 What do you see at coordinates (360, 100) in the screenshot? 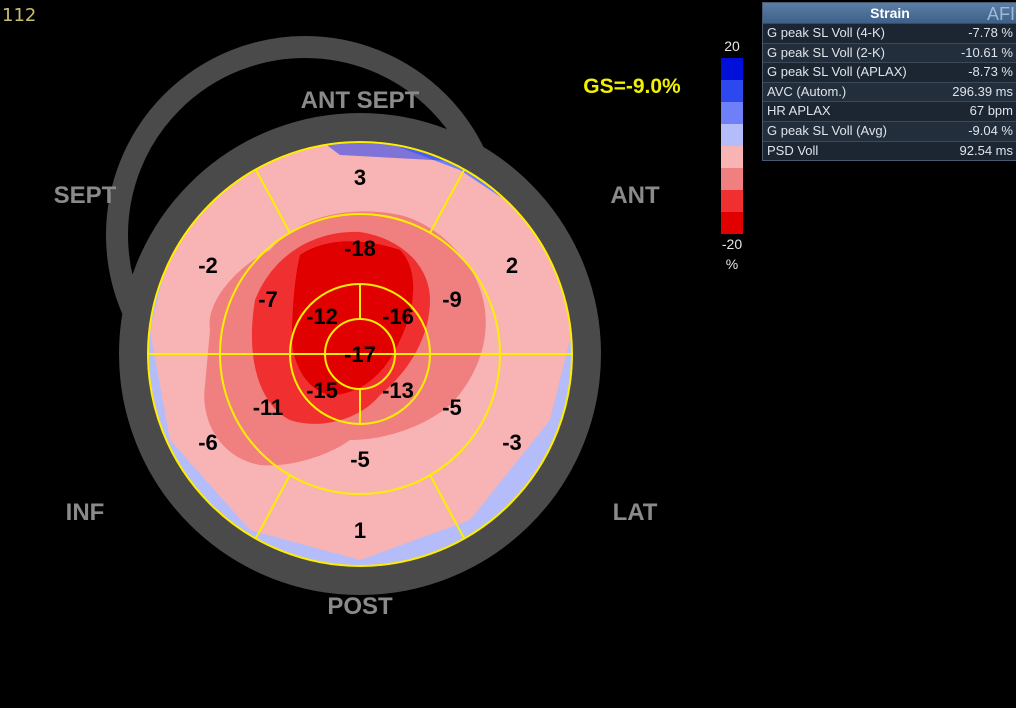
I see `label-ant-sept: ANT SEPT` at bounding box center [360, 100].